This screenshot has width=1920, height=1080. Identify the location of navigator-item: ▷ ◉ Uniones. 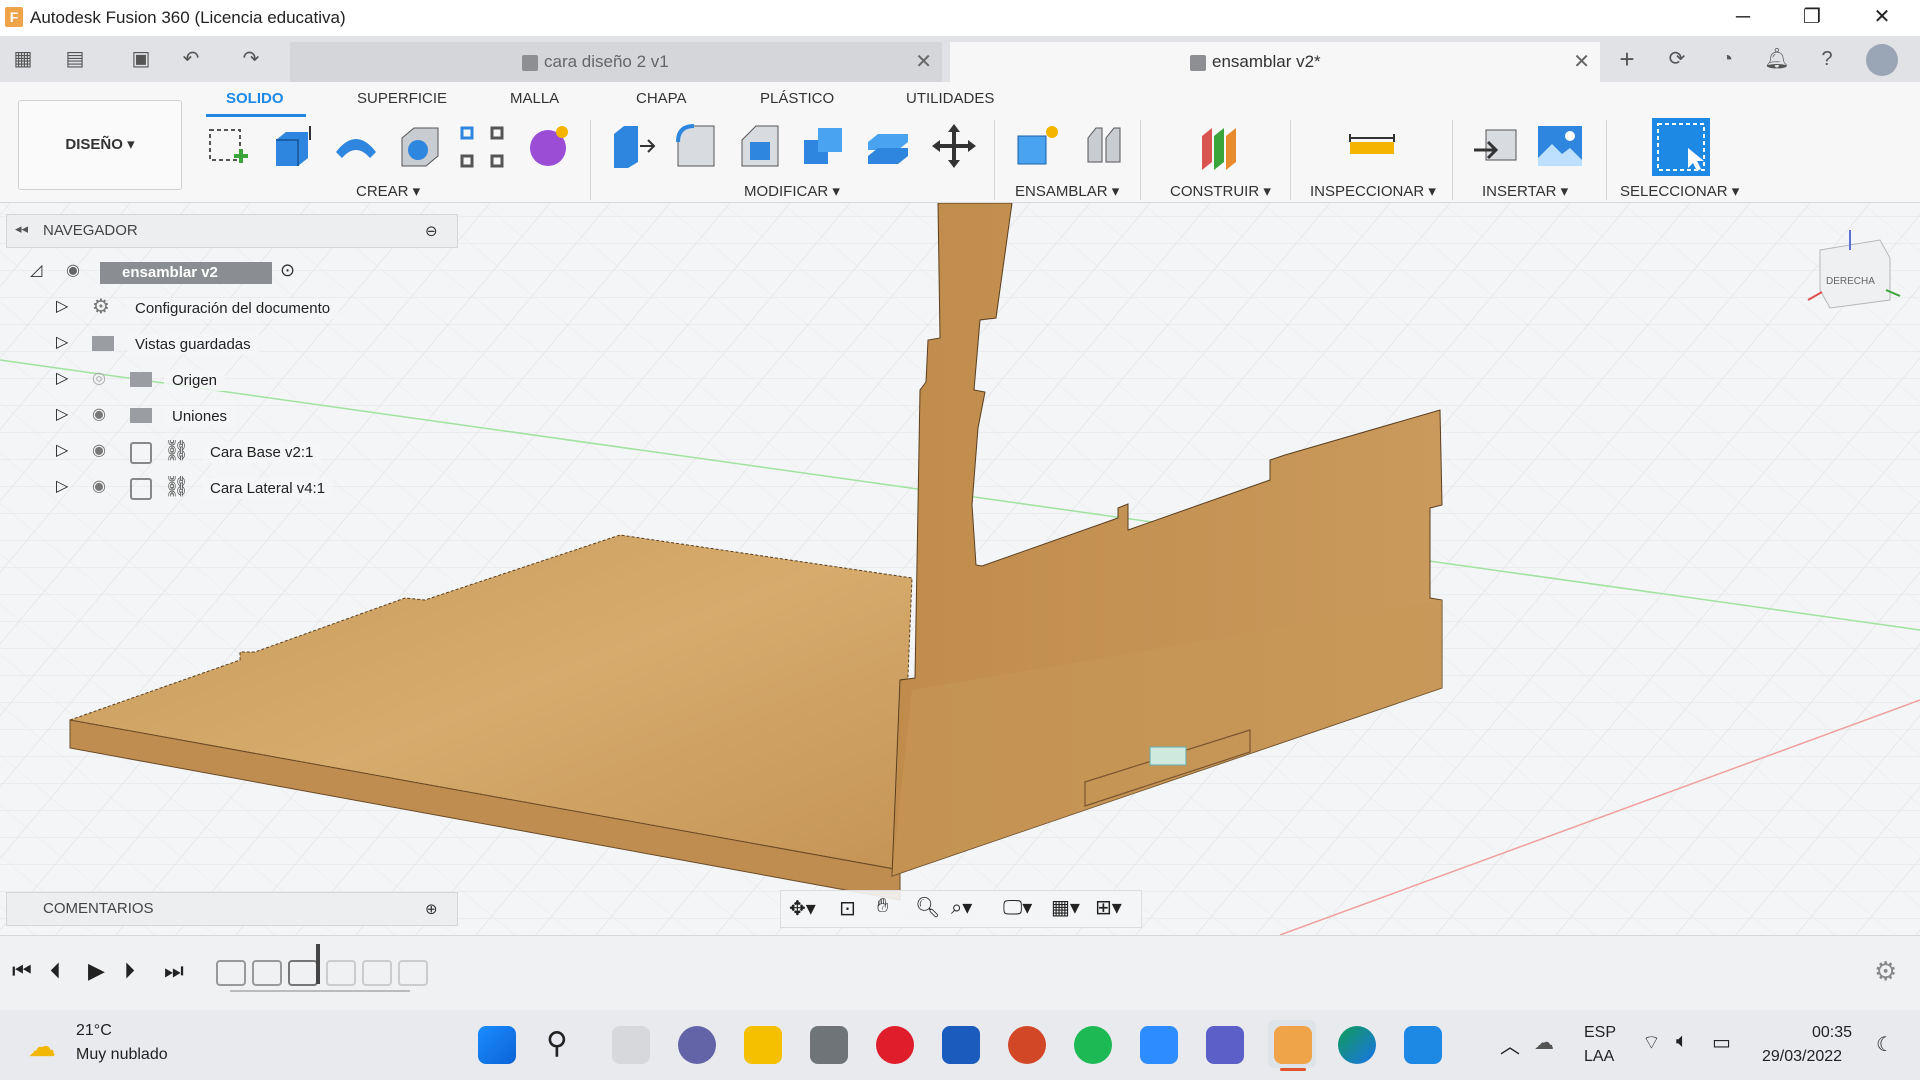
(221, 416).